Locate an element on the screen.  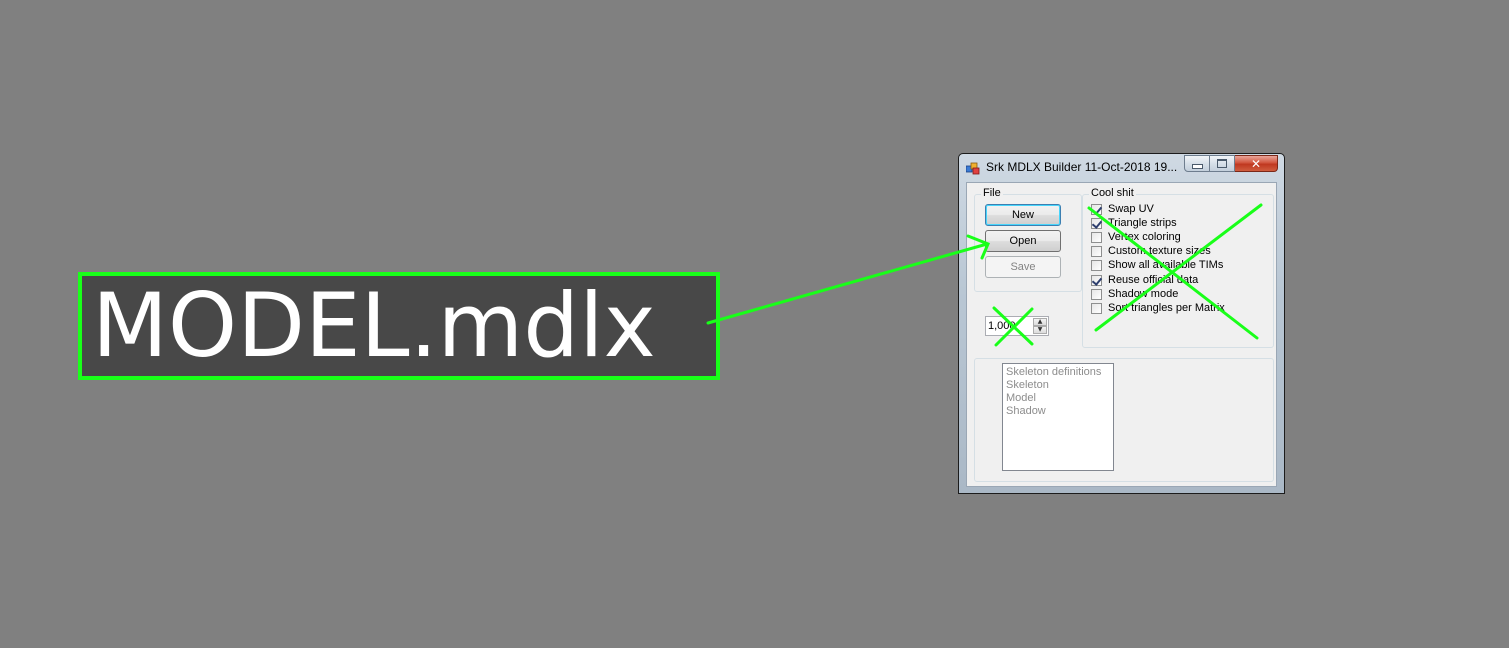
list-item: Skeleton is located at coordinates (1058, 385).